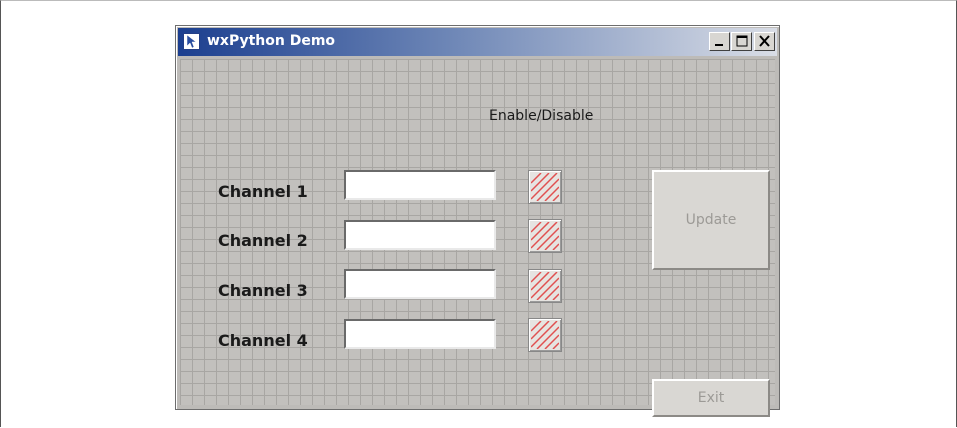 The height and width of the screenshot is (428, 957). What do you see at coordinates (191, 41) in the screenshot?
I see `cursor-arrow-icon` at bounding box center [191, 41].